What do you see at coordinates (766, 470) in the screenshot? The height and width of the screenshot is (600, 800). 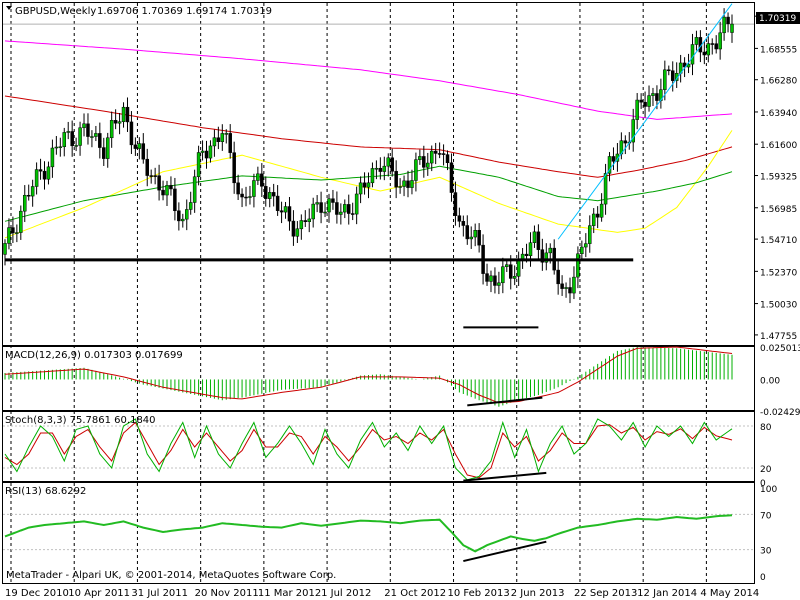 I see `stoch-tick-label: 20` at bounding box center [766, 470].